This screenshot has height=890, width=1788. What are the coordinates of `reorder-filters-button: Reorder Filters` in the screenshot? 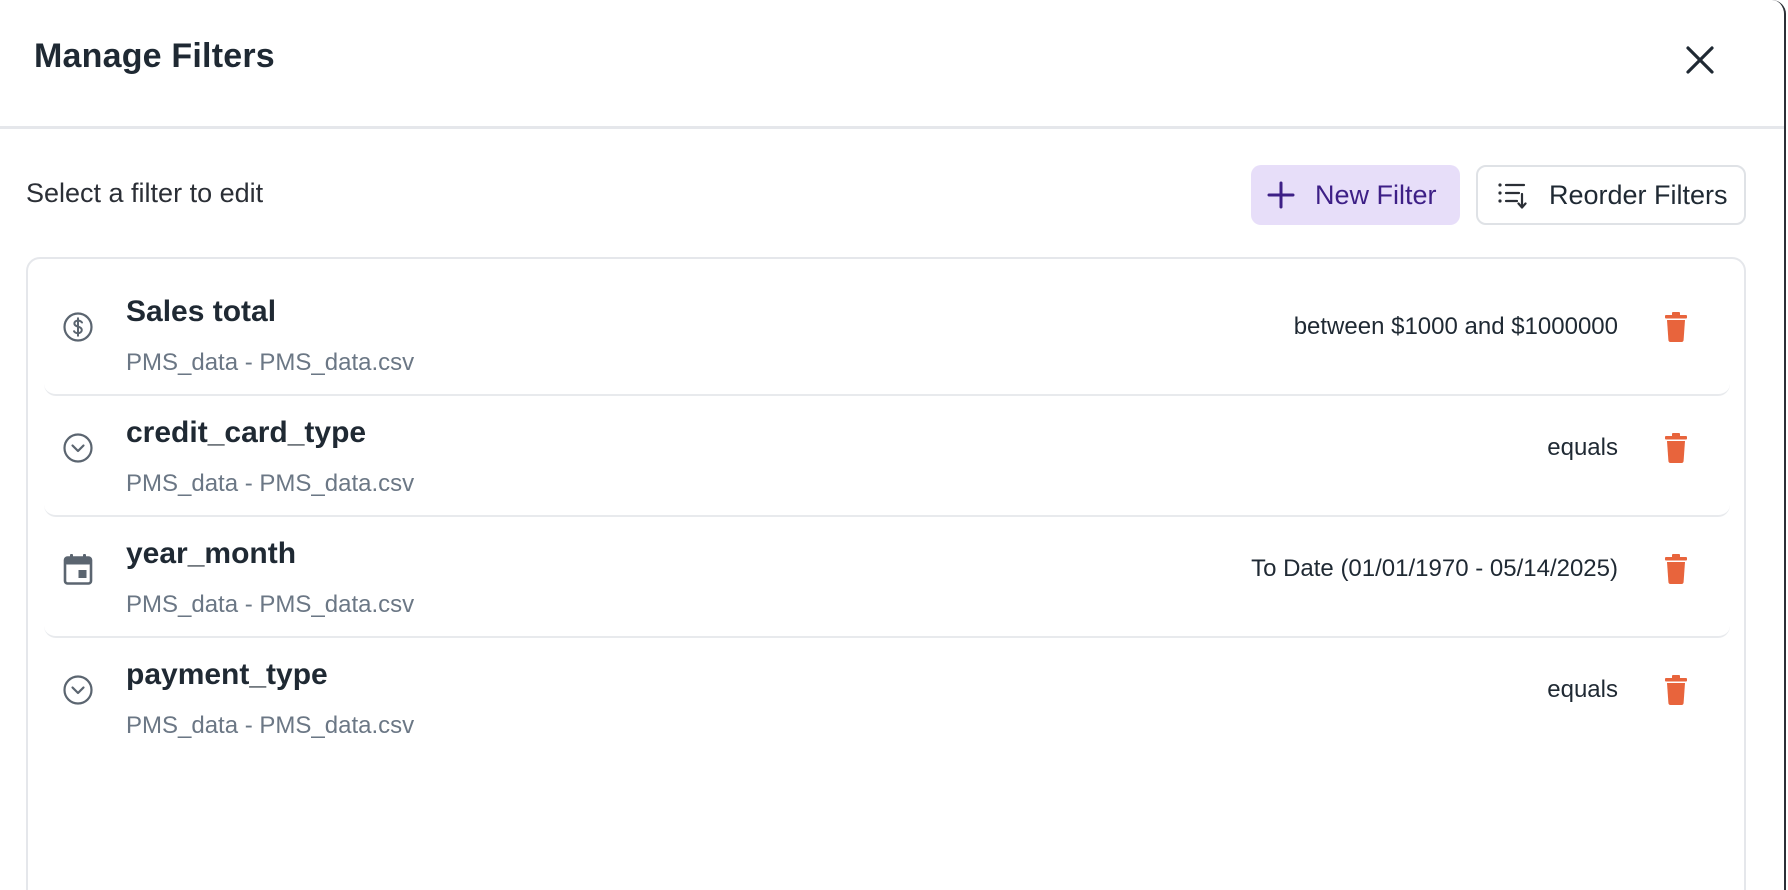 It's located at (1611, 195).